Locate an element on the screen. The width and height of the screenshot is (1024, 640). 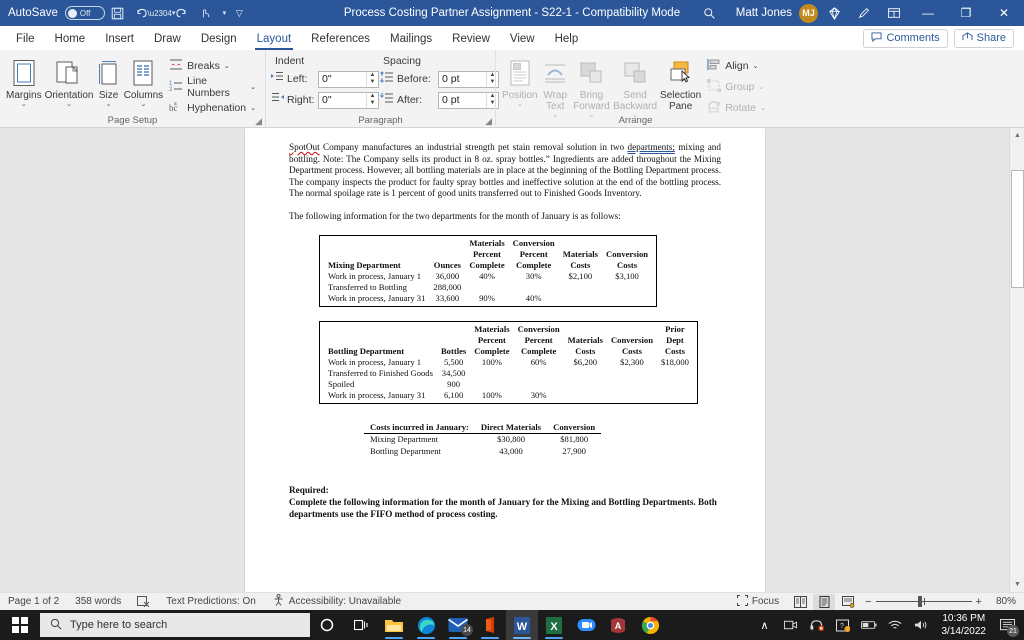
autosave-toggle: Off is located at coordinates (84, 13).